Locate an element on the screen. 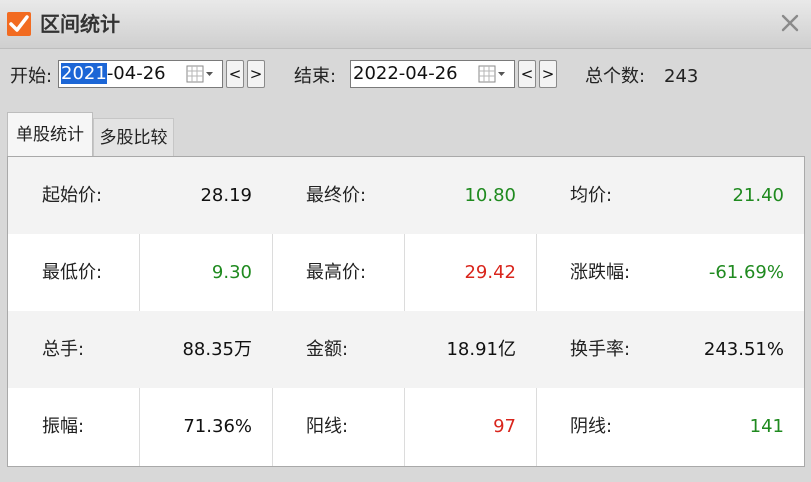 The height and width of the screenshot is (482, 811). stat-value: 10.80 is located at coordinates (490, 195).